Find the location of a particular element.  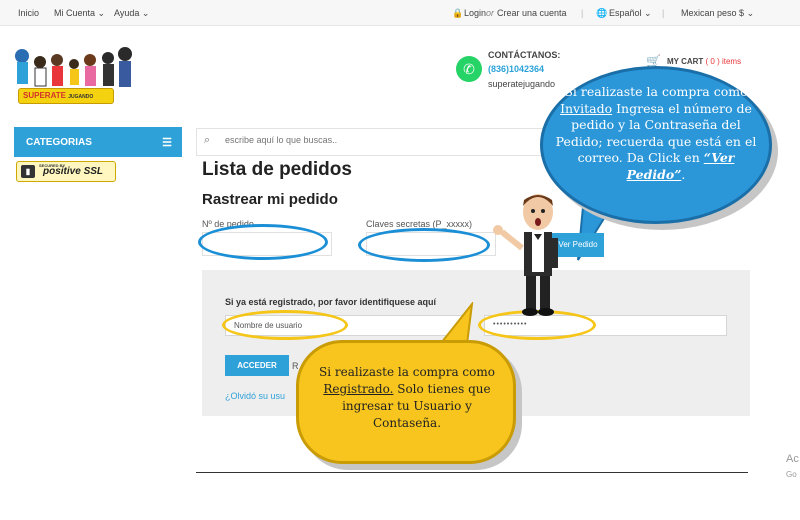

register-link: R is located at coordinates (295, 366).